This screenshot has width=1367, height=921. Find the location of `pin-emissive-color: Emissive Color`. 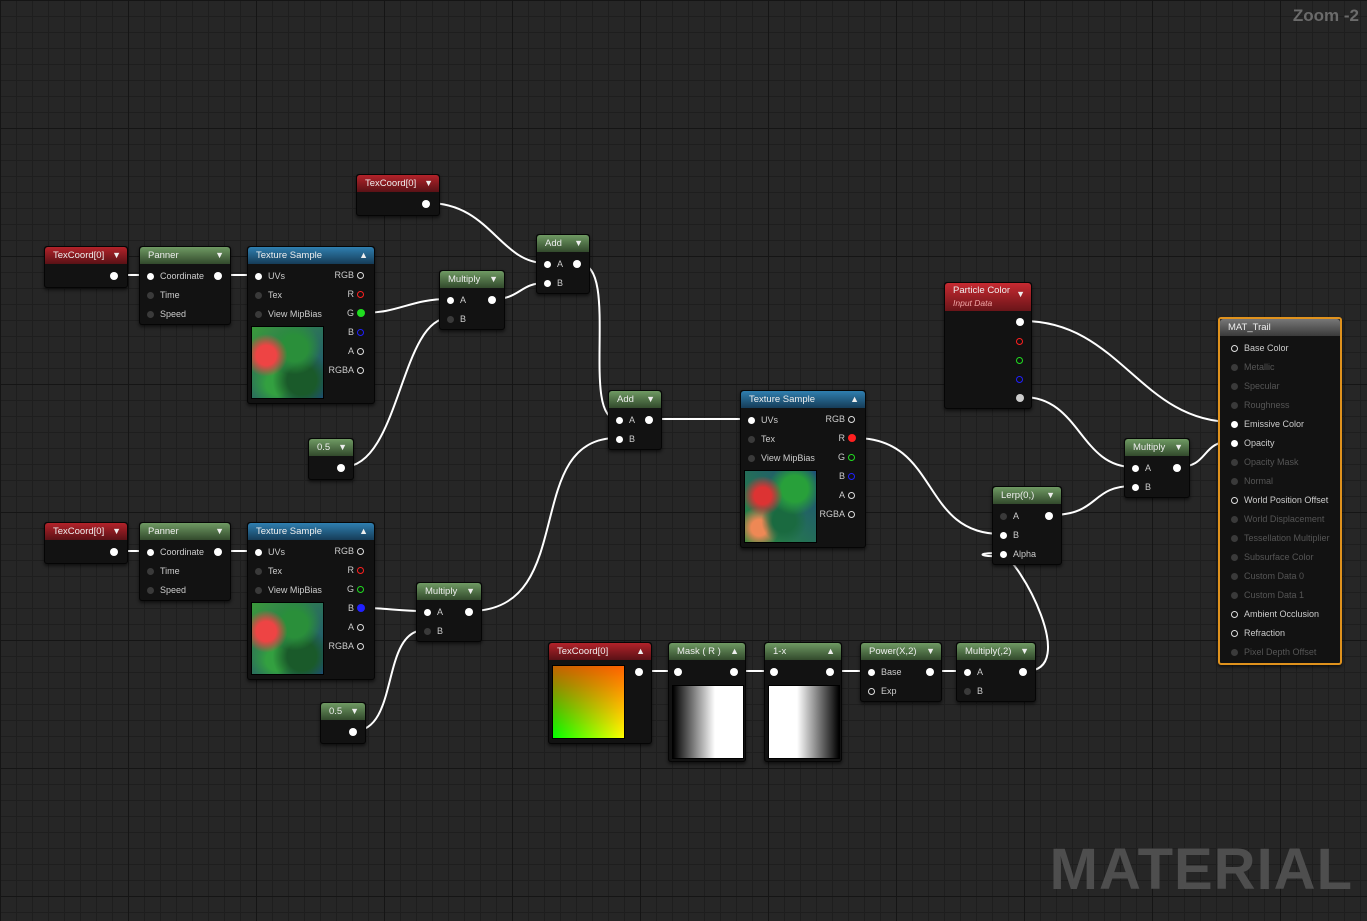

pin-emissive-color: Emissive Color is located at coordinates (1267, 424).